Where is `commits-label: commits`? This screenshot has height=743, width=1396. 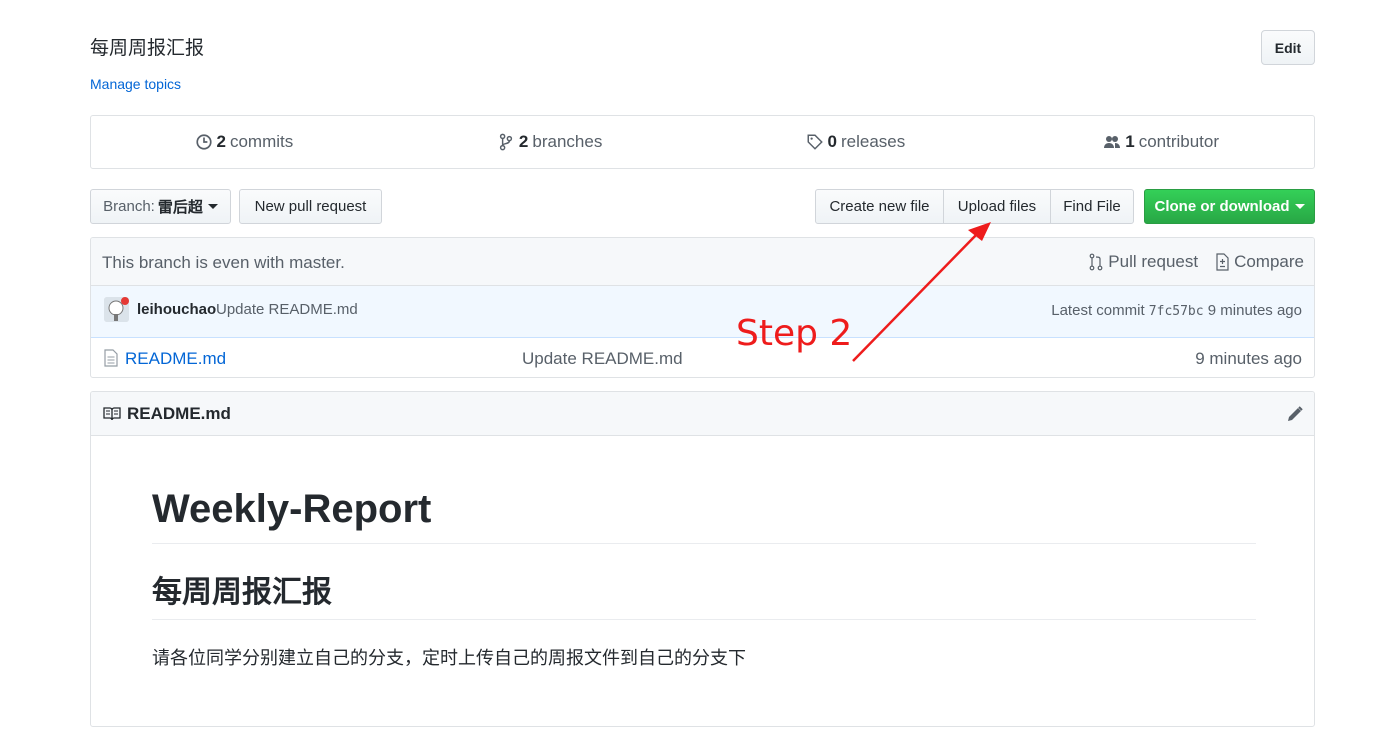
commits-label: commits is located at coordinates (261, 141).